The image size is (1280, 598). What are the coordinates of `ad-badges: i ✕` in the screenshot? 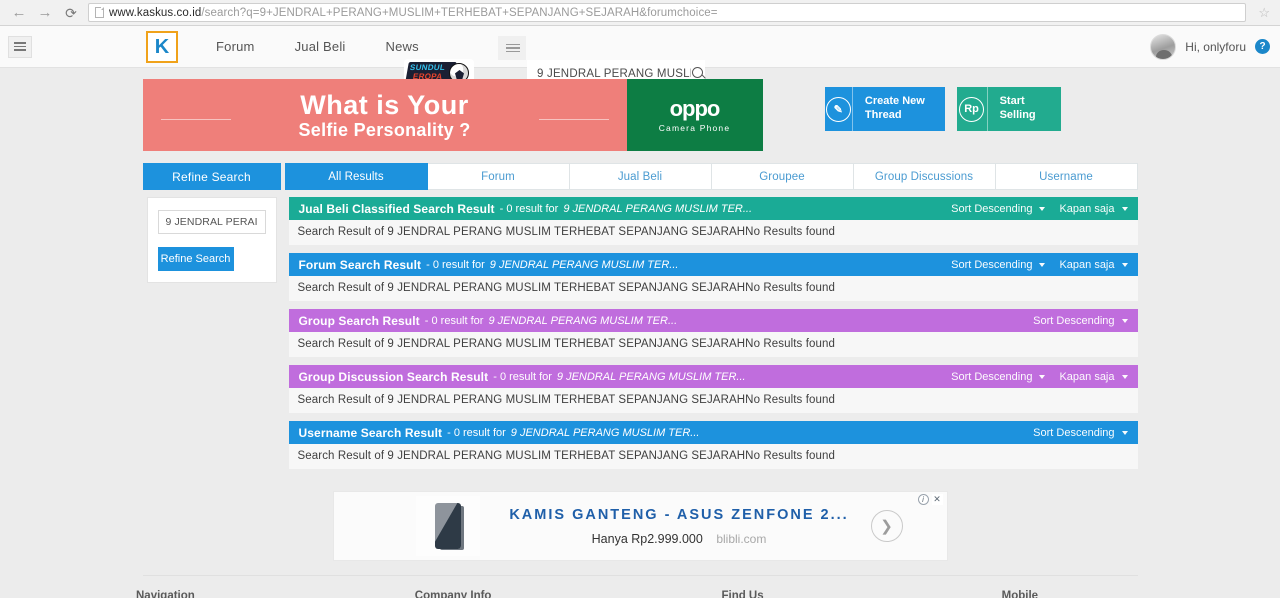 It's located at (930, 499).